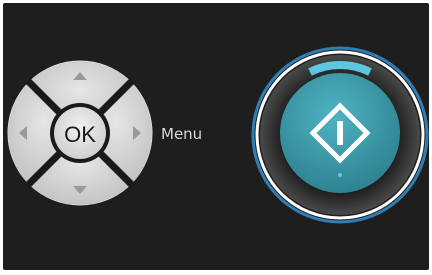  I want to click on start-led-dot, so click(340, 175).